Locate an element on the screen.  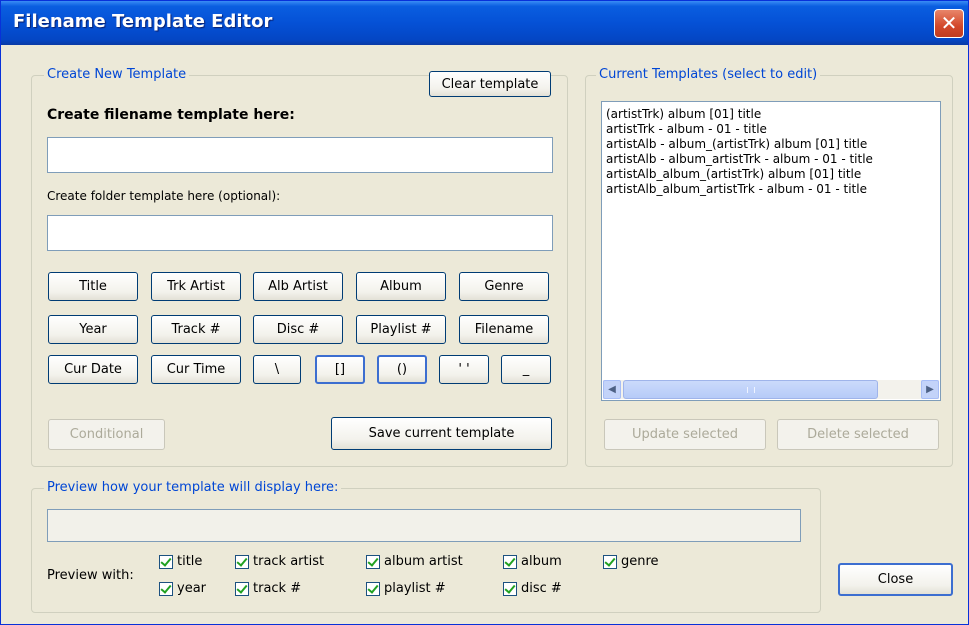
current-templates-legend: Current Templates (select to edit) is located at coordinates (708, 74).